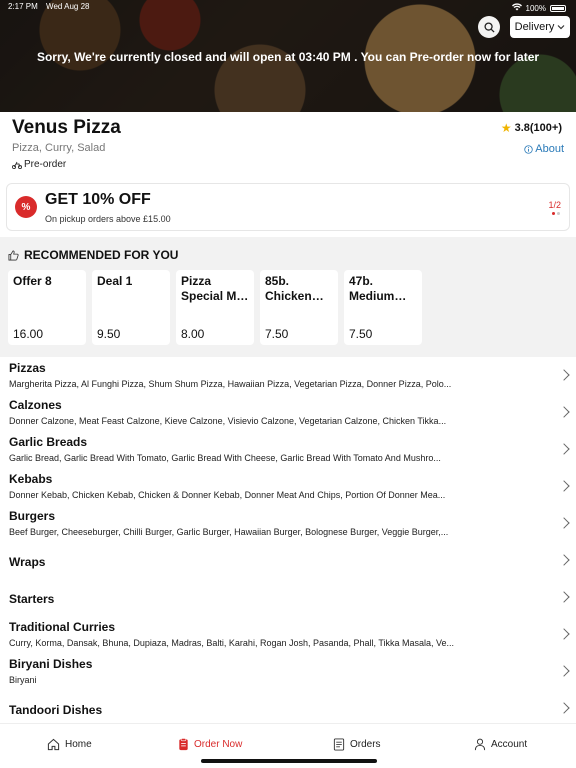 The image size is (576, 768). What do you see at coordinates (68, 6) in the screenshot?
I see `status-date: Wed Aug 28` at bounding box center [68, 6].